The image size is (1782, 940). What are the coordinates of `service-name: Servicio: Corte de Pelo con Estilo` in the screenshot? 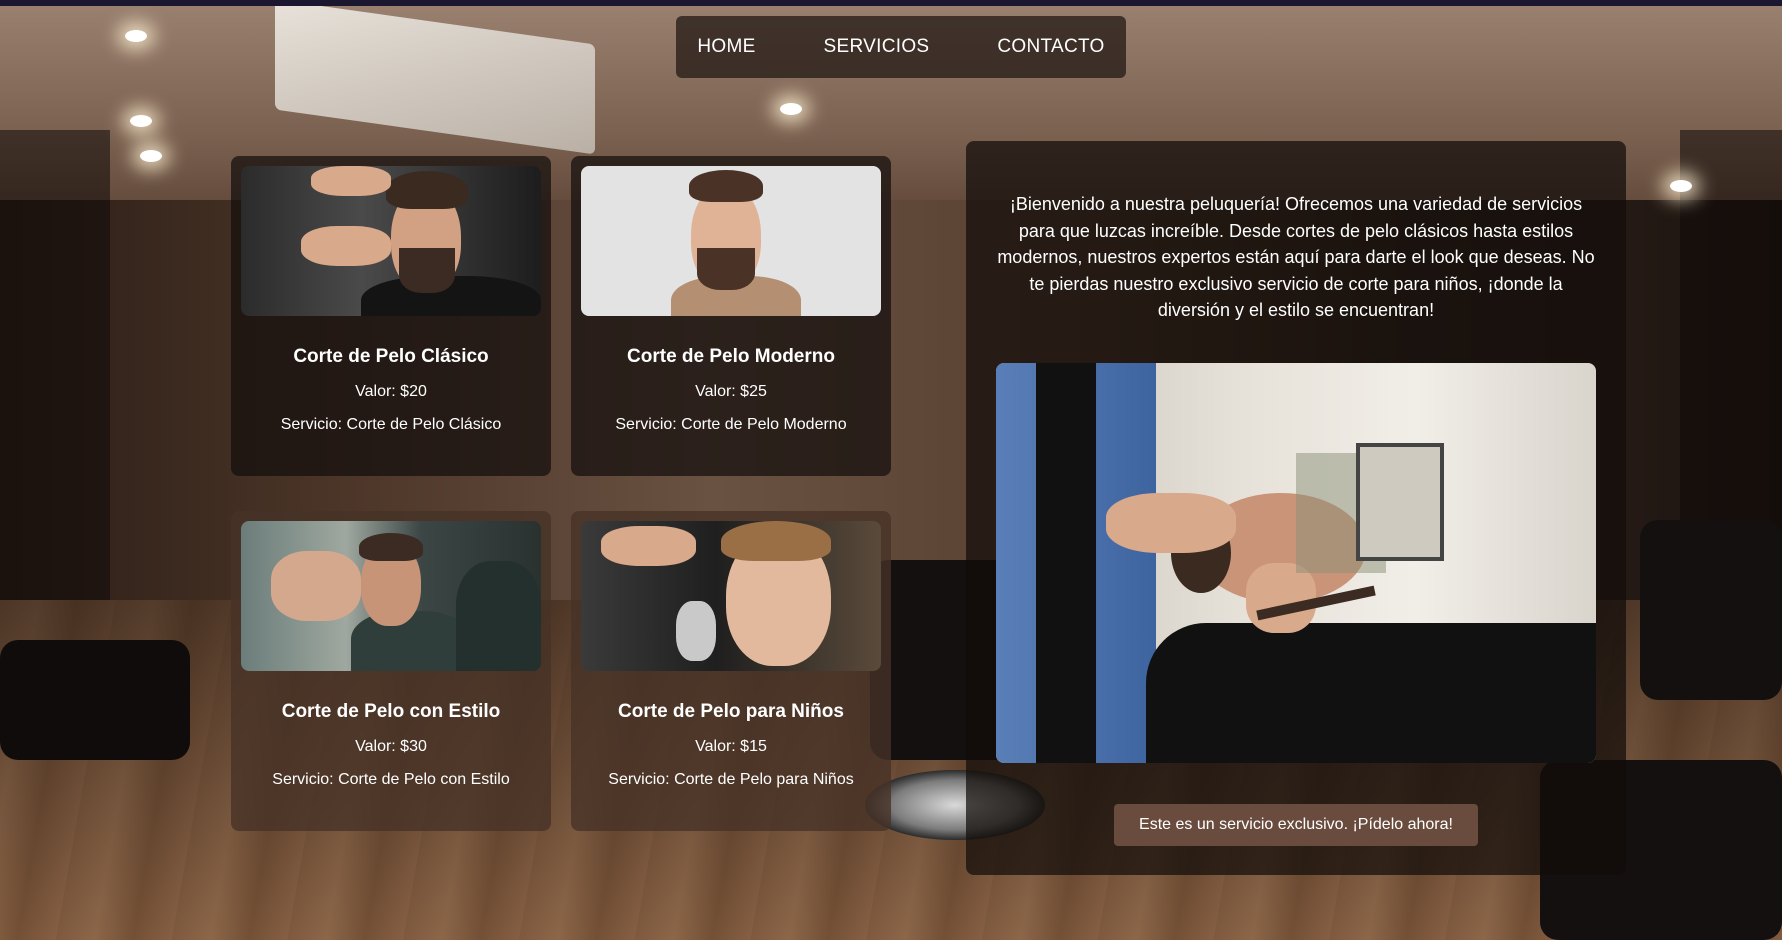 It's located at (391, 779).